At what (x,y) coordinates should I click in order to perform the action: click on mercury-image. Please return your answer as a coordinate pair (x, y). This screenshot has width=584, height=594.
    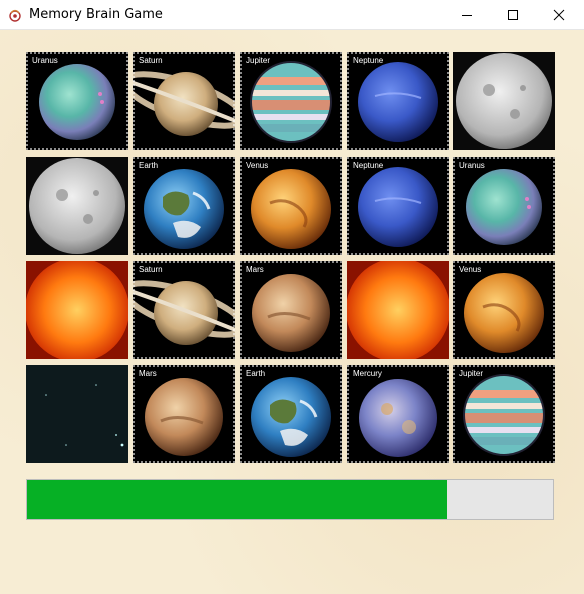
    Looking at the image, I should click on (398, 418).